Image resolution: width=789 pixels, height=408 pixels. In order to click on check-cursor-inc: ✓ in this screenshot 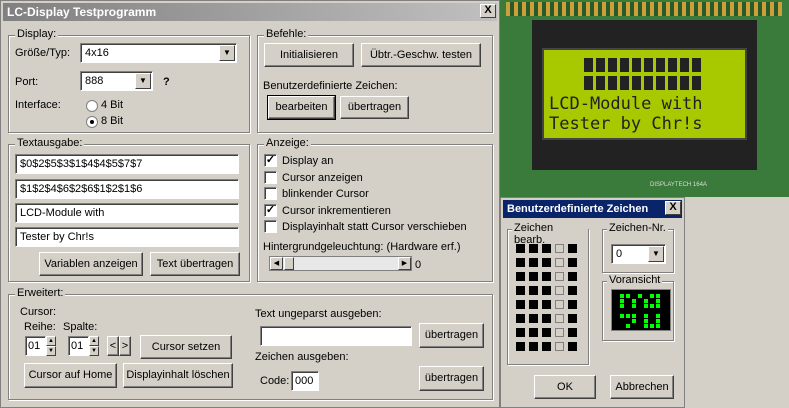, I will do `click(270, 210)`.